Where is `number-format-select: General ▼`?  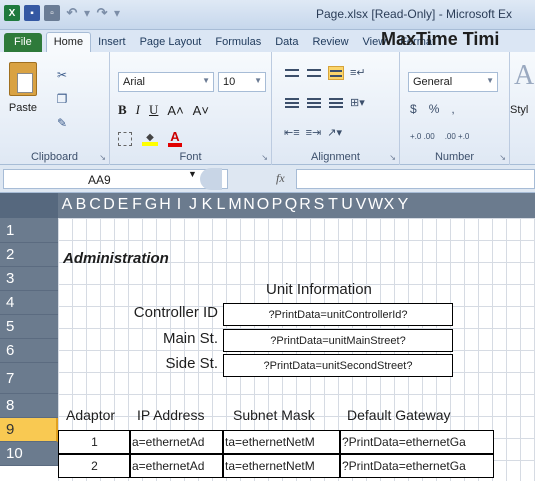 number-format-select: General ▼ is located at coordinates (453, 82).